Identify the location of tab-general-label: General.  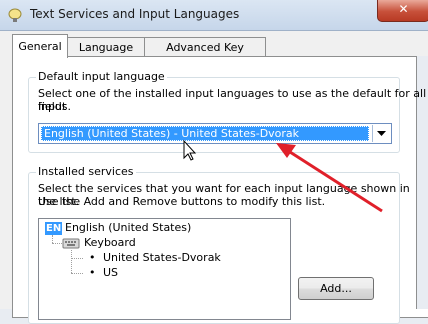
(40, 46).